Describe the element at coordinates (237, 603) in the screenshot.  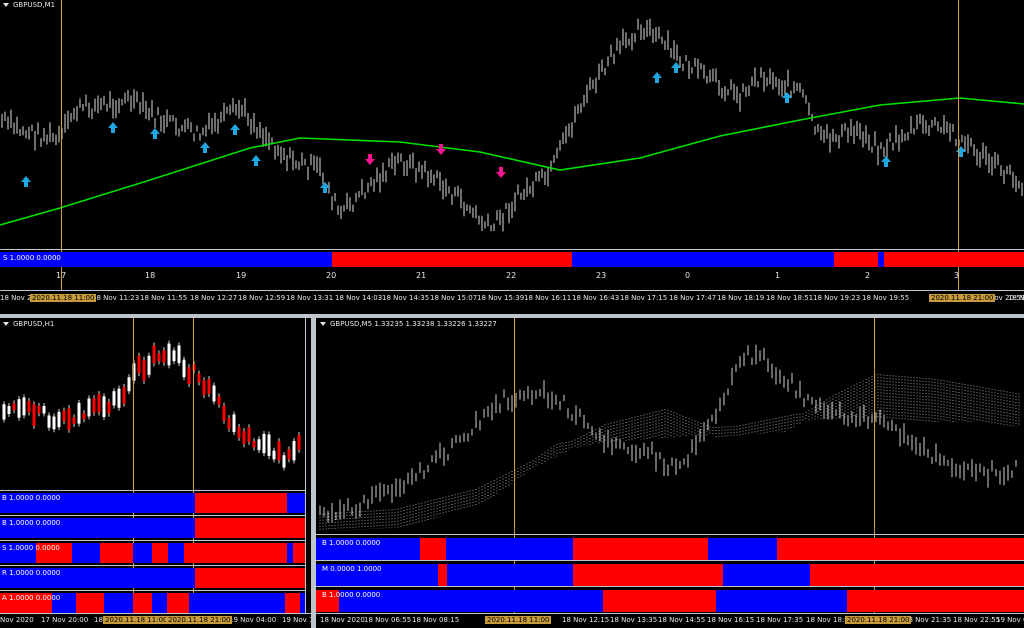
I see `h1-indicator-5-segment` at that location.